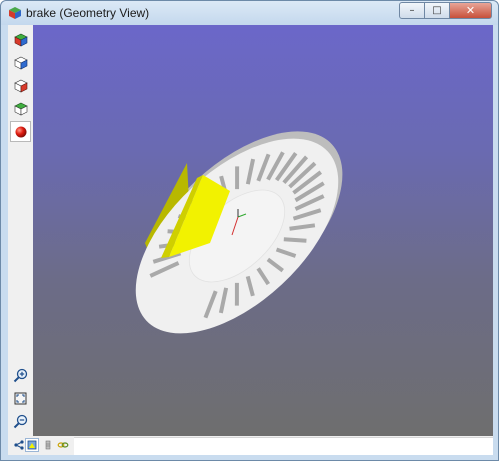  What do you see at coordinates (88, 13) in the screenshot?
I see `window-title: brake (Geometry View)` at bounding box center [88, 13].